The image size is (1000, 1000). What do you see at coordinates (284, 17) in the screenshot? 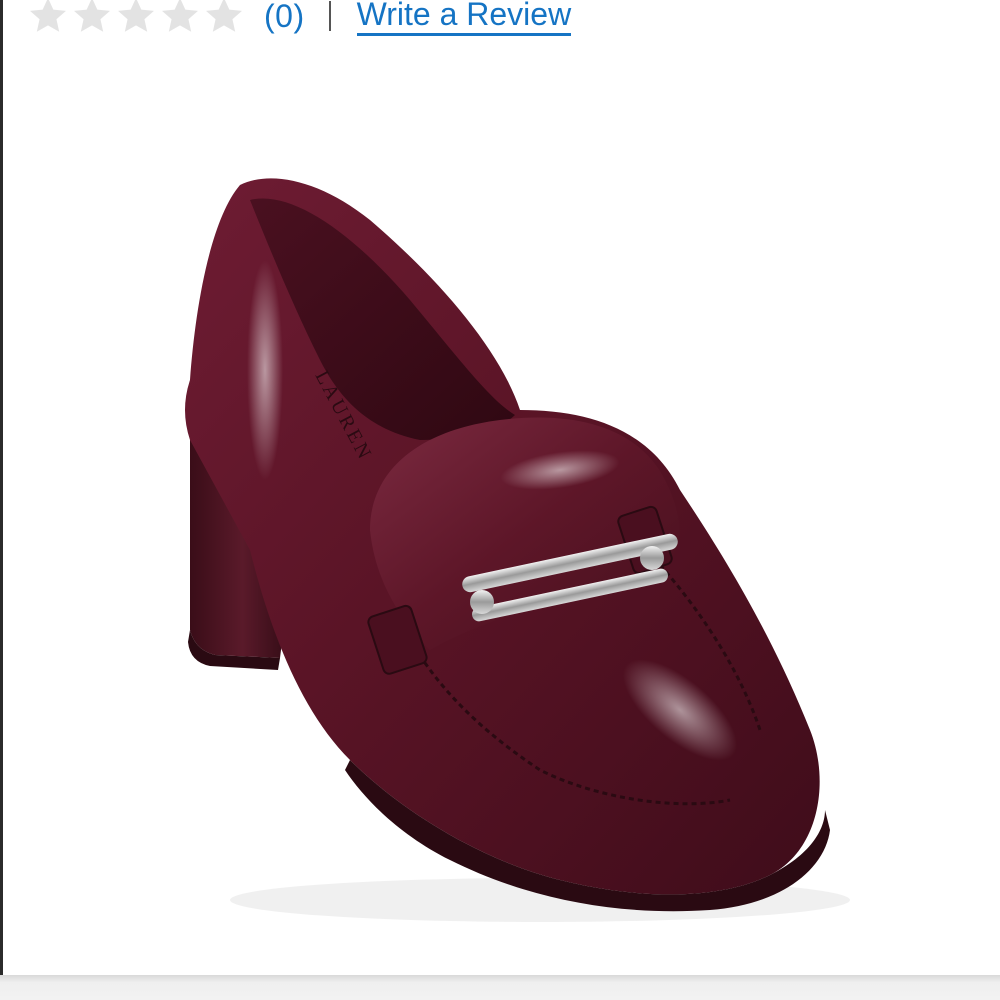
I see `review-count-link: (0)` at bounding box center [284, 17].